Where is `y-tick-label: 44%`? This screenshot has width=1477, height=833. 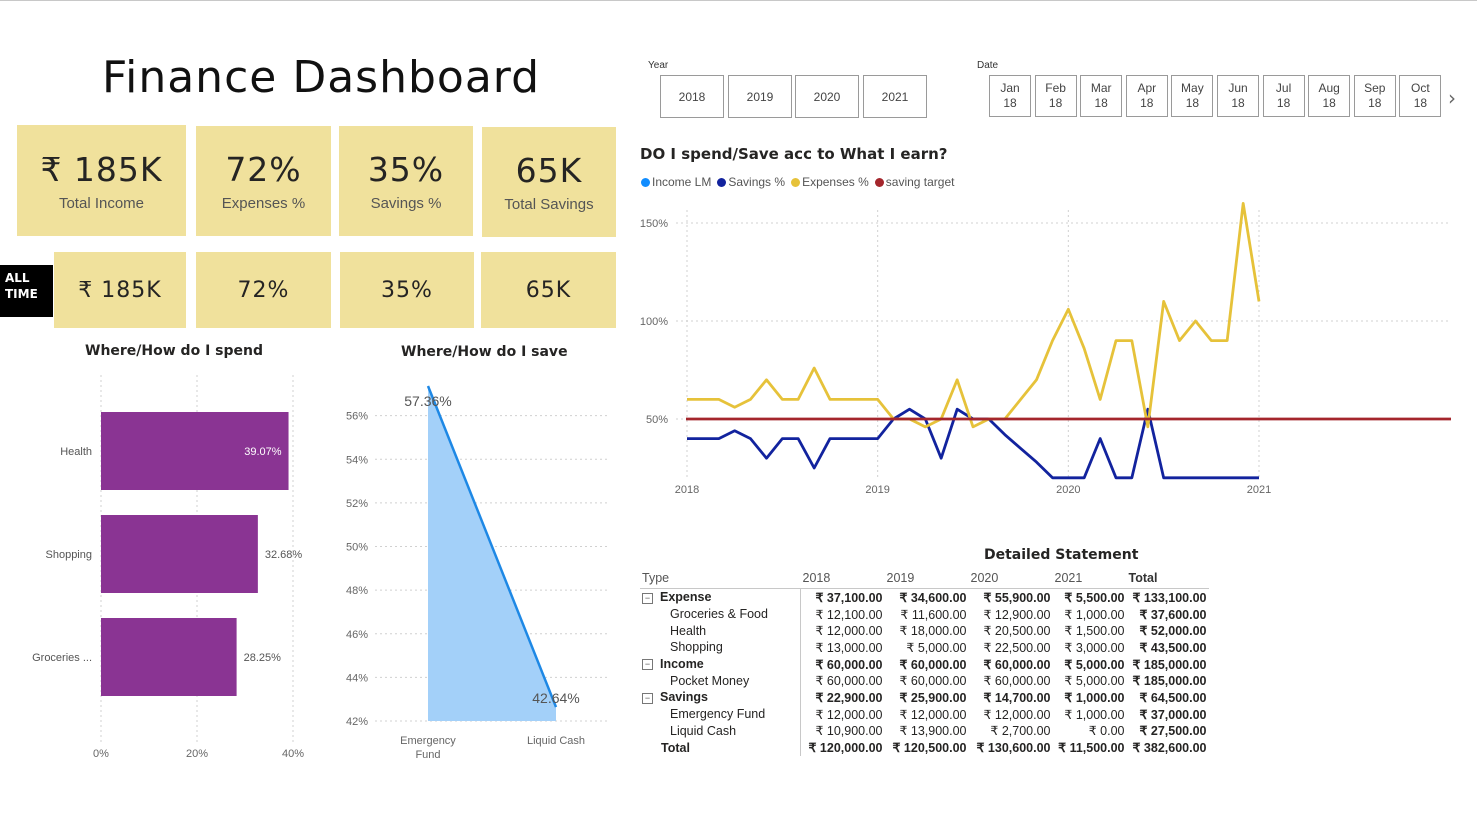
y-tick-label: 44% is located at coordinates (357, 678).